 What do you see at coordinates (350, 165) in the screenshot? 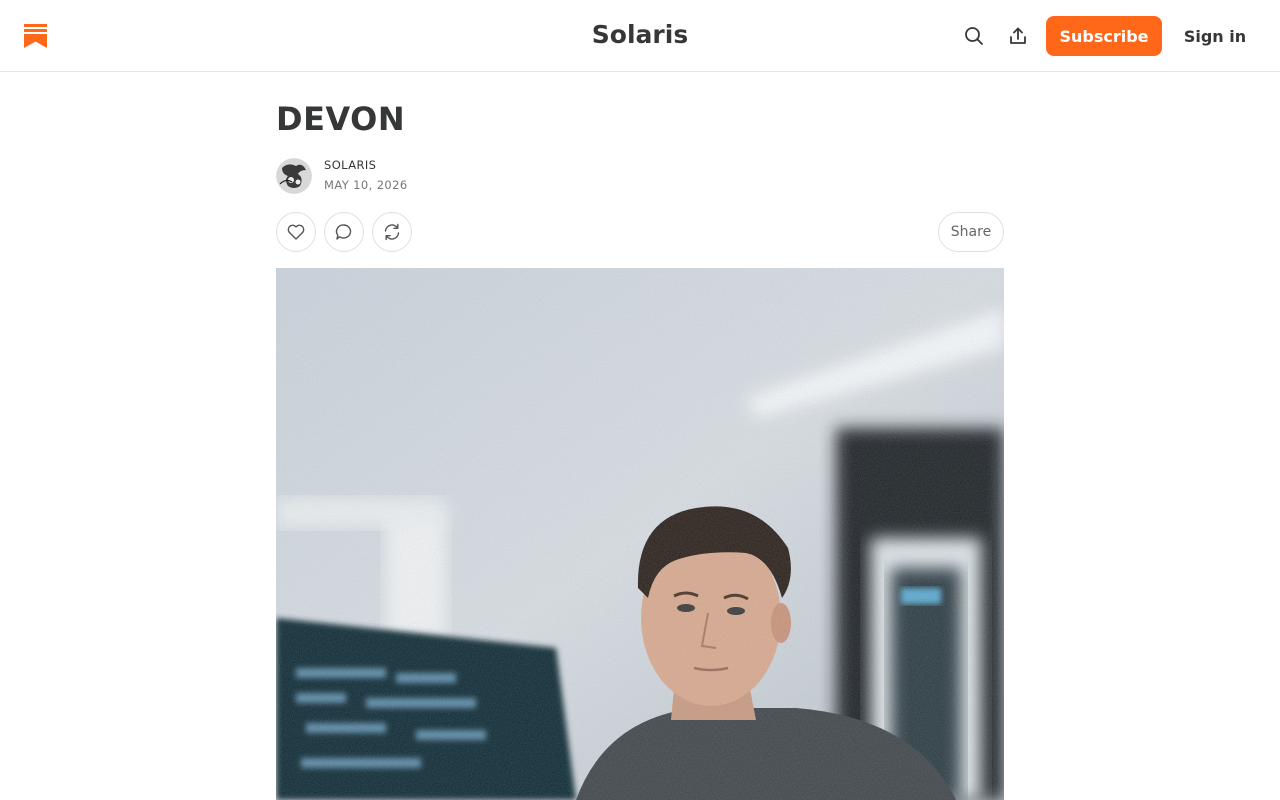
I see `author-name: SOLARIS` at bounding box center [350, 165].